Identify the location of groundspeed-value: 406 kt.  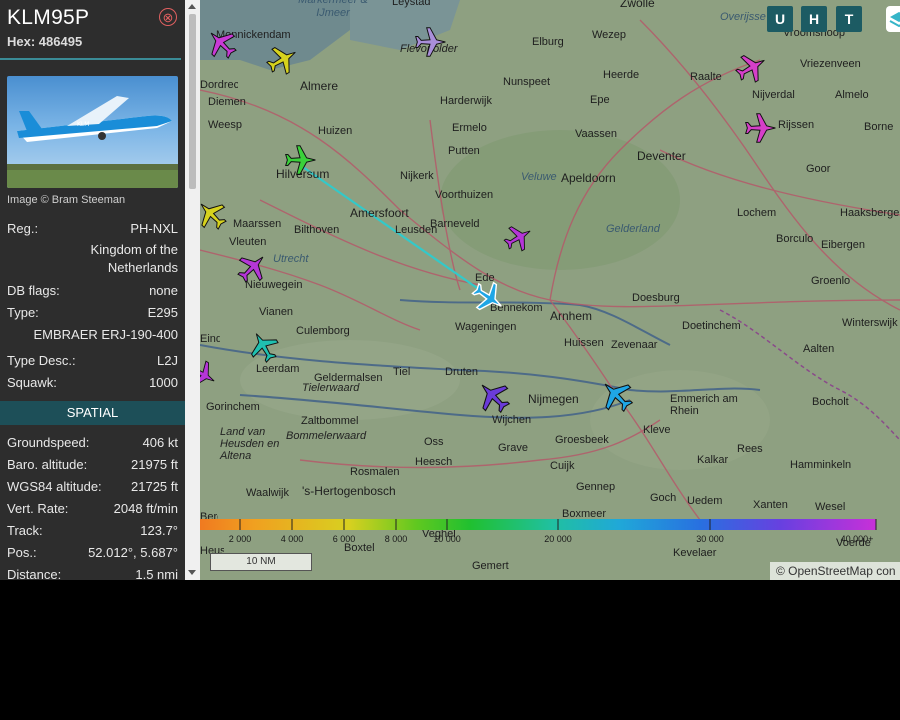
(160, 442).